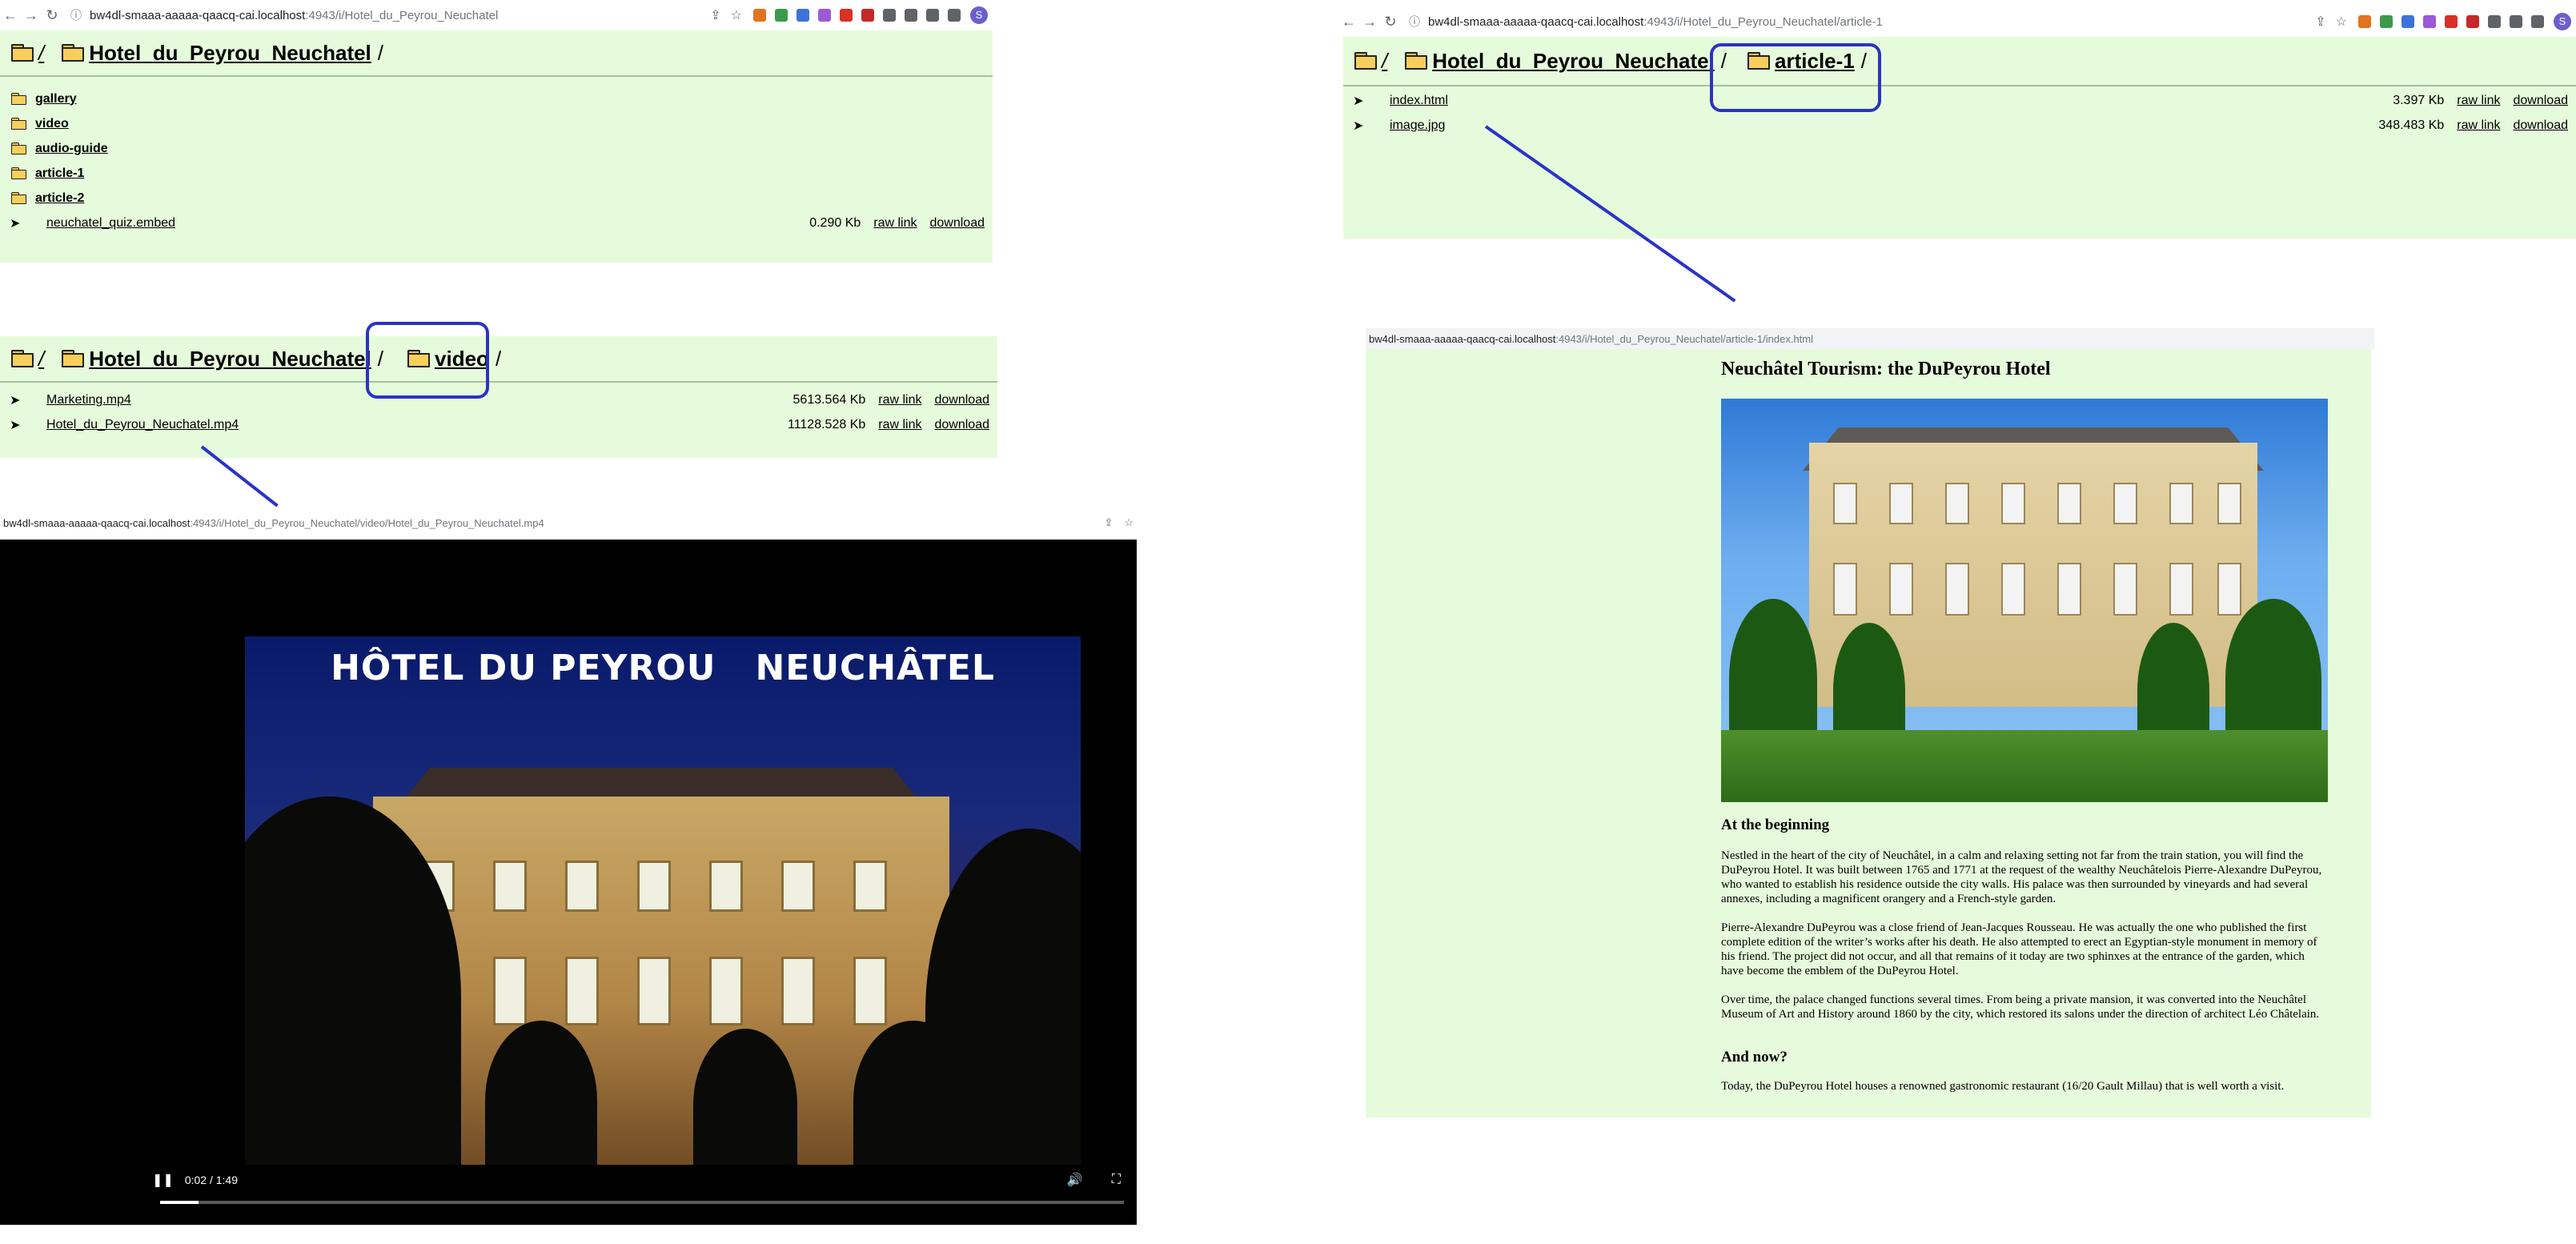 The image size is (2576, 1244). What do you see at coordinates (60, 174) in the screenshot?
I see `folder-link: article-1` at bounding box center [60, 174].